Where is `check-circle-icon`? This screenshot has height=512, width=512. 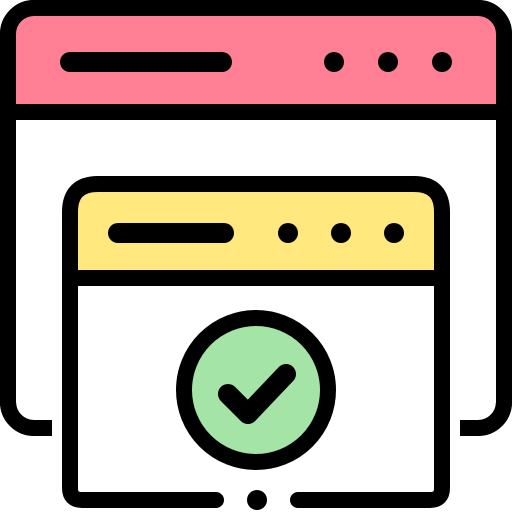 check-circle-icon is located at coordinates (256, 390).